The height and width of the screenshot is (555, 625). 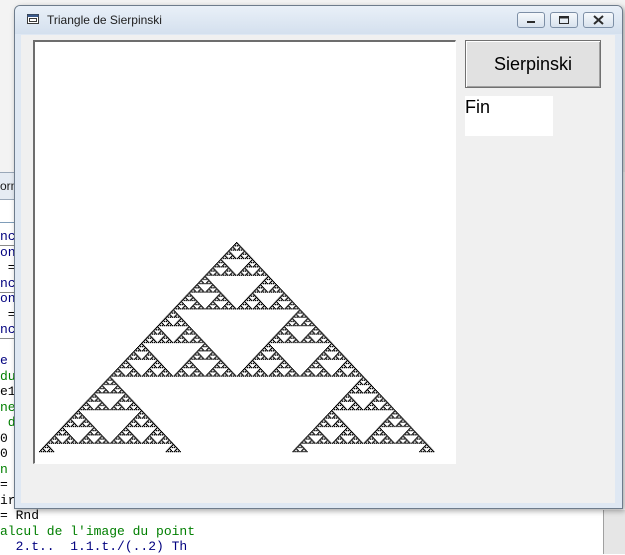 I want to click on code-line: alcul de l'image du point, so click(x=98, y=531).